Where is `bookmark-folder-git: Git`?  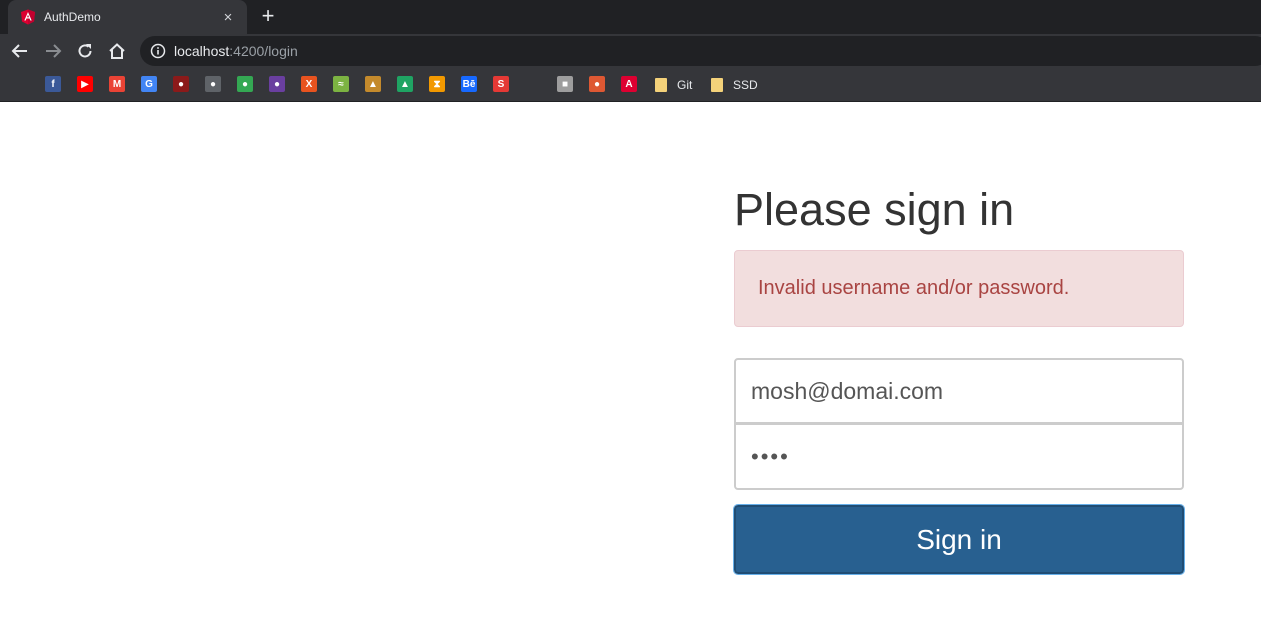 bookmark-folder-git: Git is located at coordinates (673, 85).